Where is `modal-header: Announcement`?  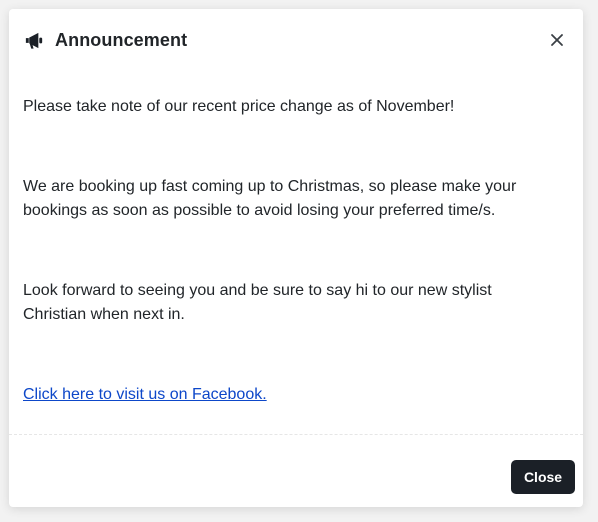 modal-header: Announcement is located at coordinates (296, 40).